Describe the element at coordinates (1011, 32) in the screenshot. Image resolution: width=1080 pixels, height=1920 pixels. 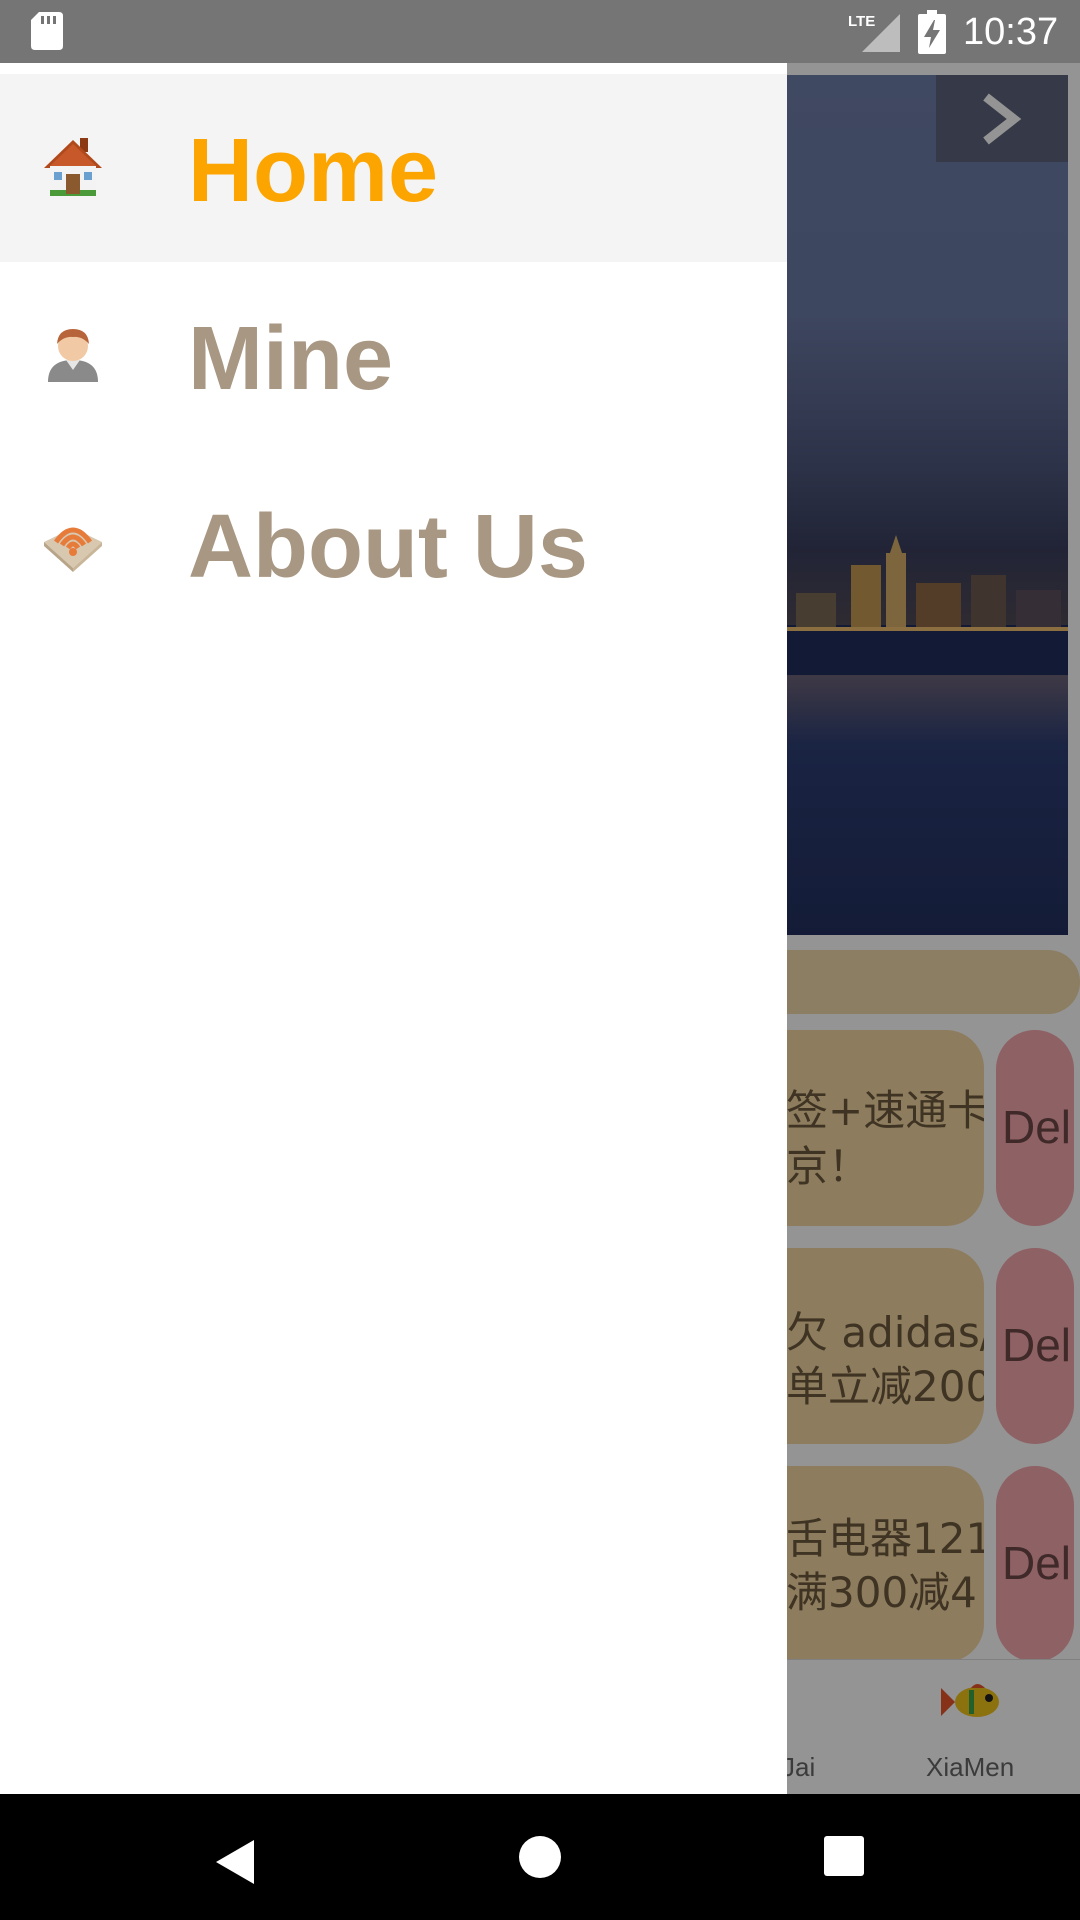
I see `status-clock: 10:37` at that location.